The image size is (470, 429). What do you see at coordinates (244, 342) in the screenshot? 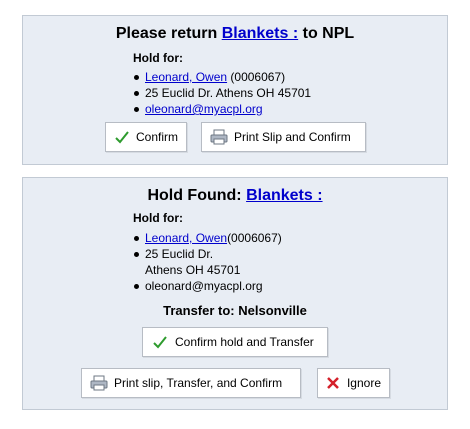
I see `confirm-hold-transfer-label: Confirm hold and Transfer` at bounding box center [244, 342].